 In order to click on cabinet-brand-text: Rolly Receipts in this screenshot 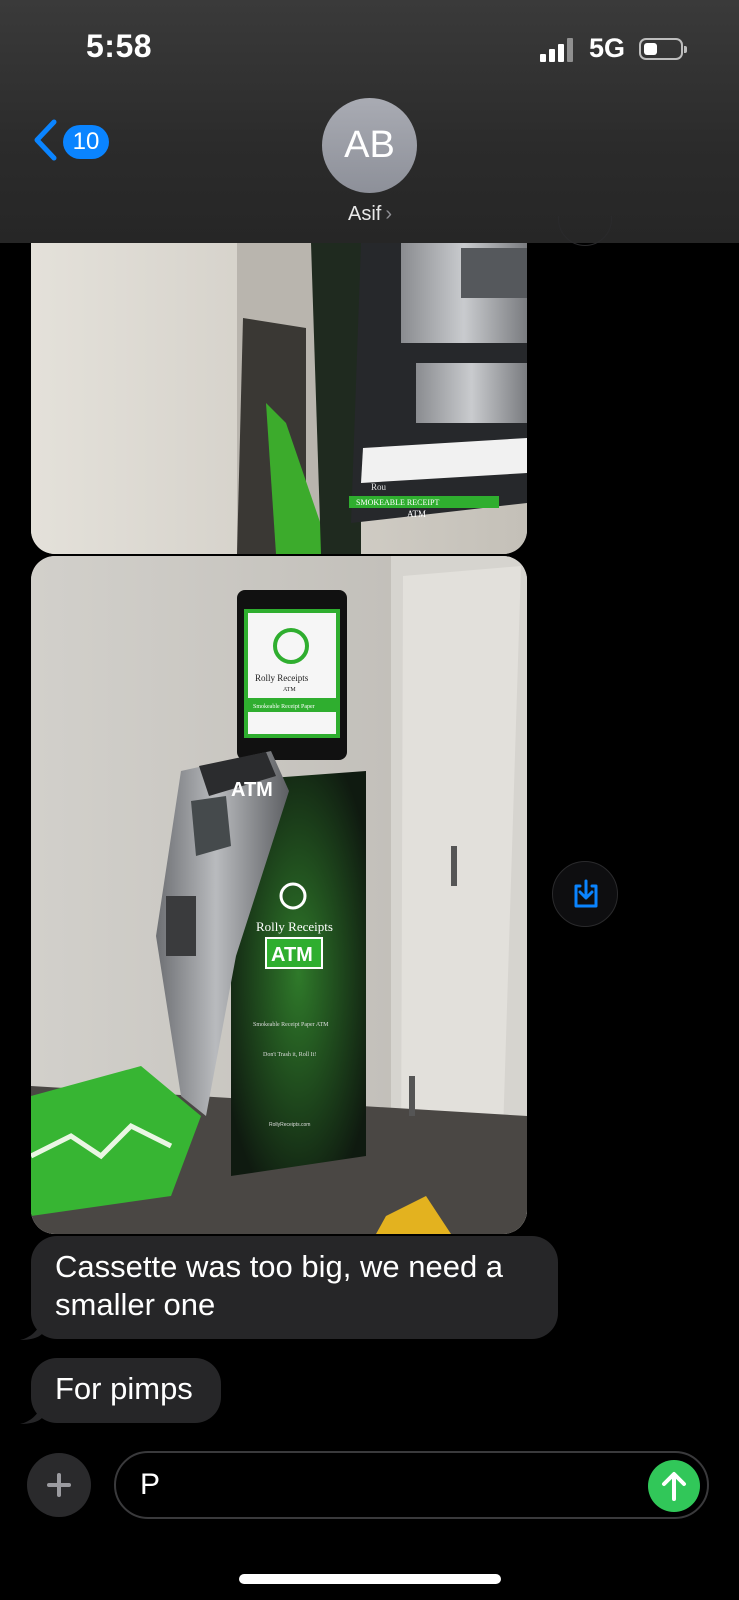, I will do `click(294, 926)`.